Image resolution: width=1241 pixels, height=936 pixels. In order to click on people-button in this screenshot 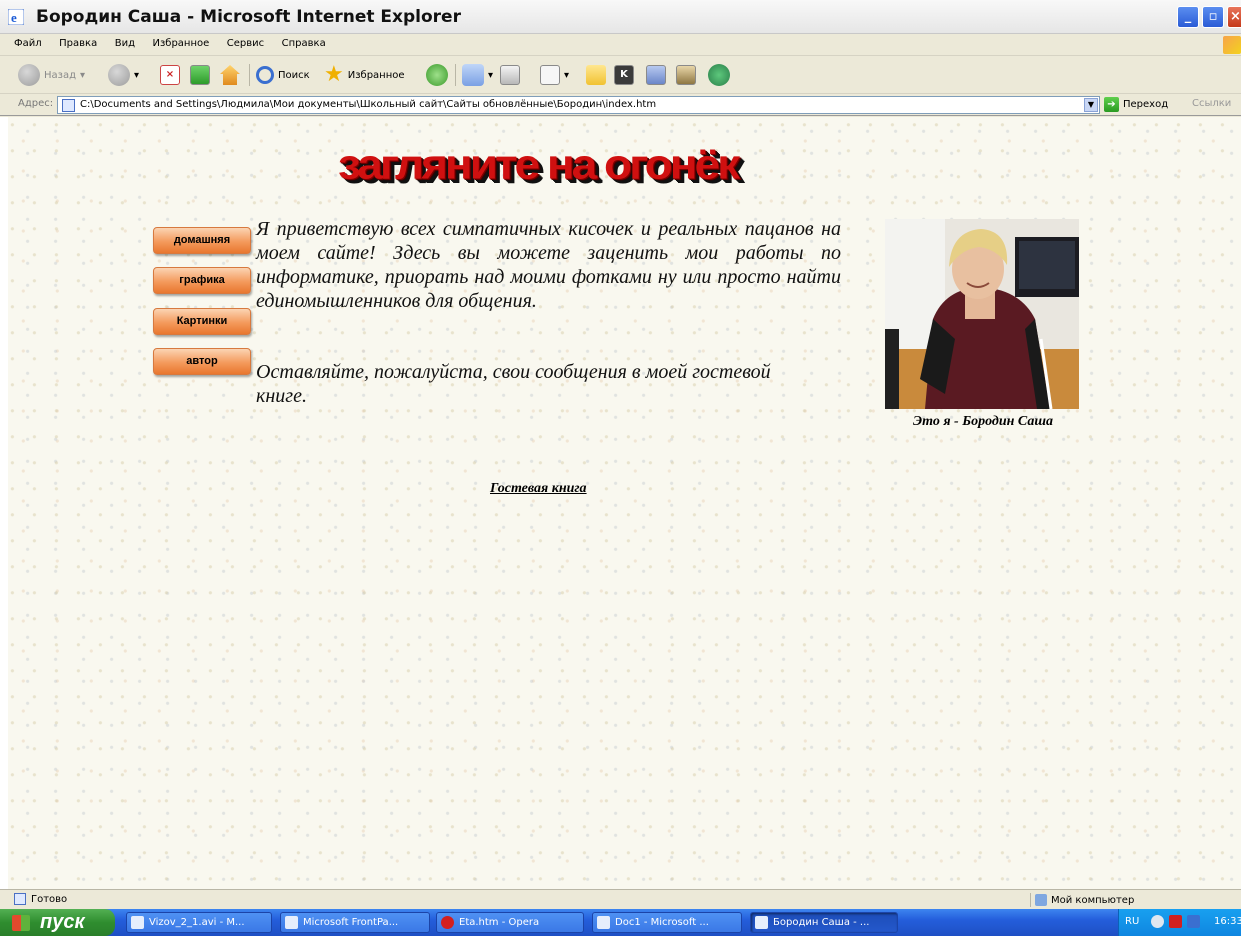, I will do `click(719, 75)`.